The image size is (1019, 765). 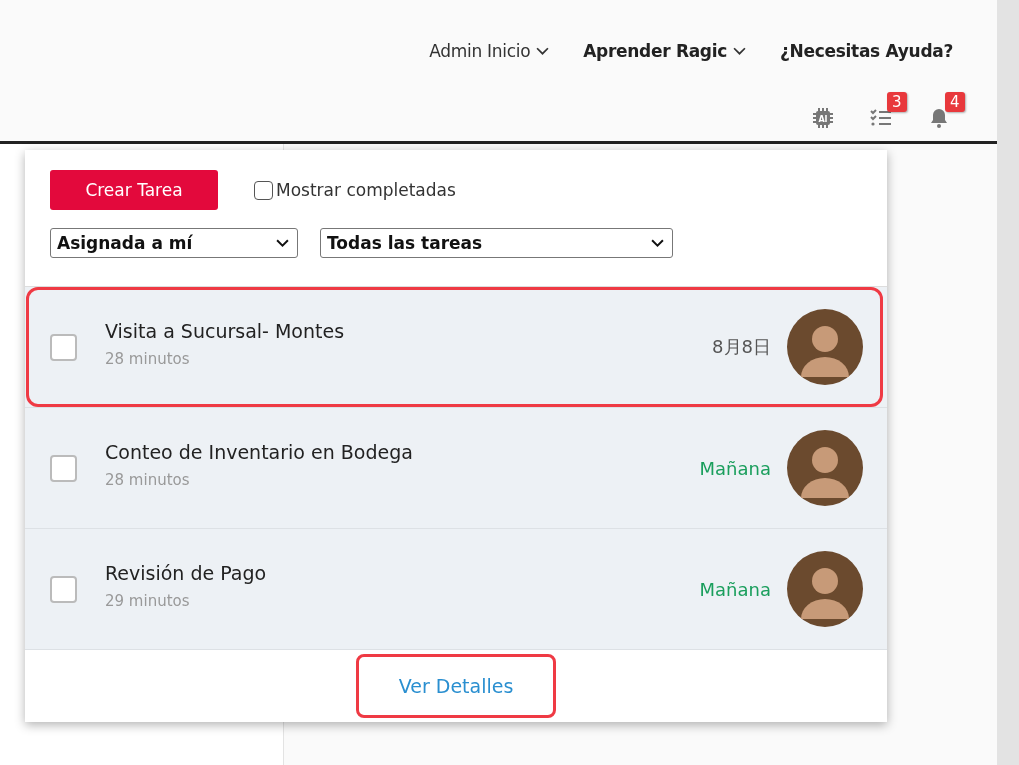 I want to click on task-item: Conteo de Inventario en Bodega 28 minutos Mañana, so click(x=456, y=468).